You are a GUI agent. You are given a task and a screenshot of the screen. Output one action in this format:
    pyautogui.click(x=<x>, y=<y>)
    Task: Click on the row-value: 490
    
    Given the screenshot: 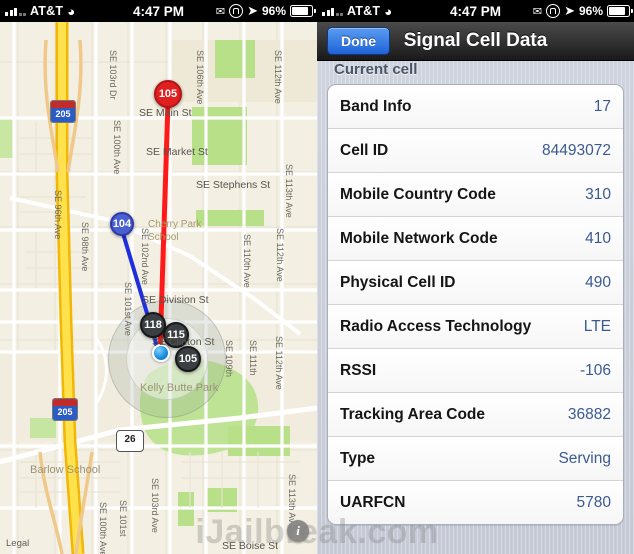 What is the action you would take?
    pyautogui.click(x=598, y=282)
    